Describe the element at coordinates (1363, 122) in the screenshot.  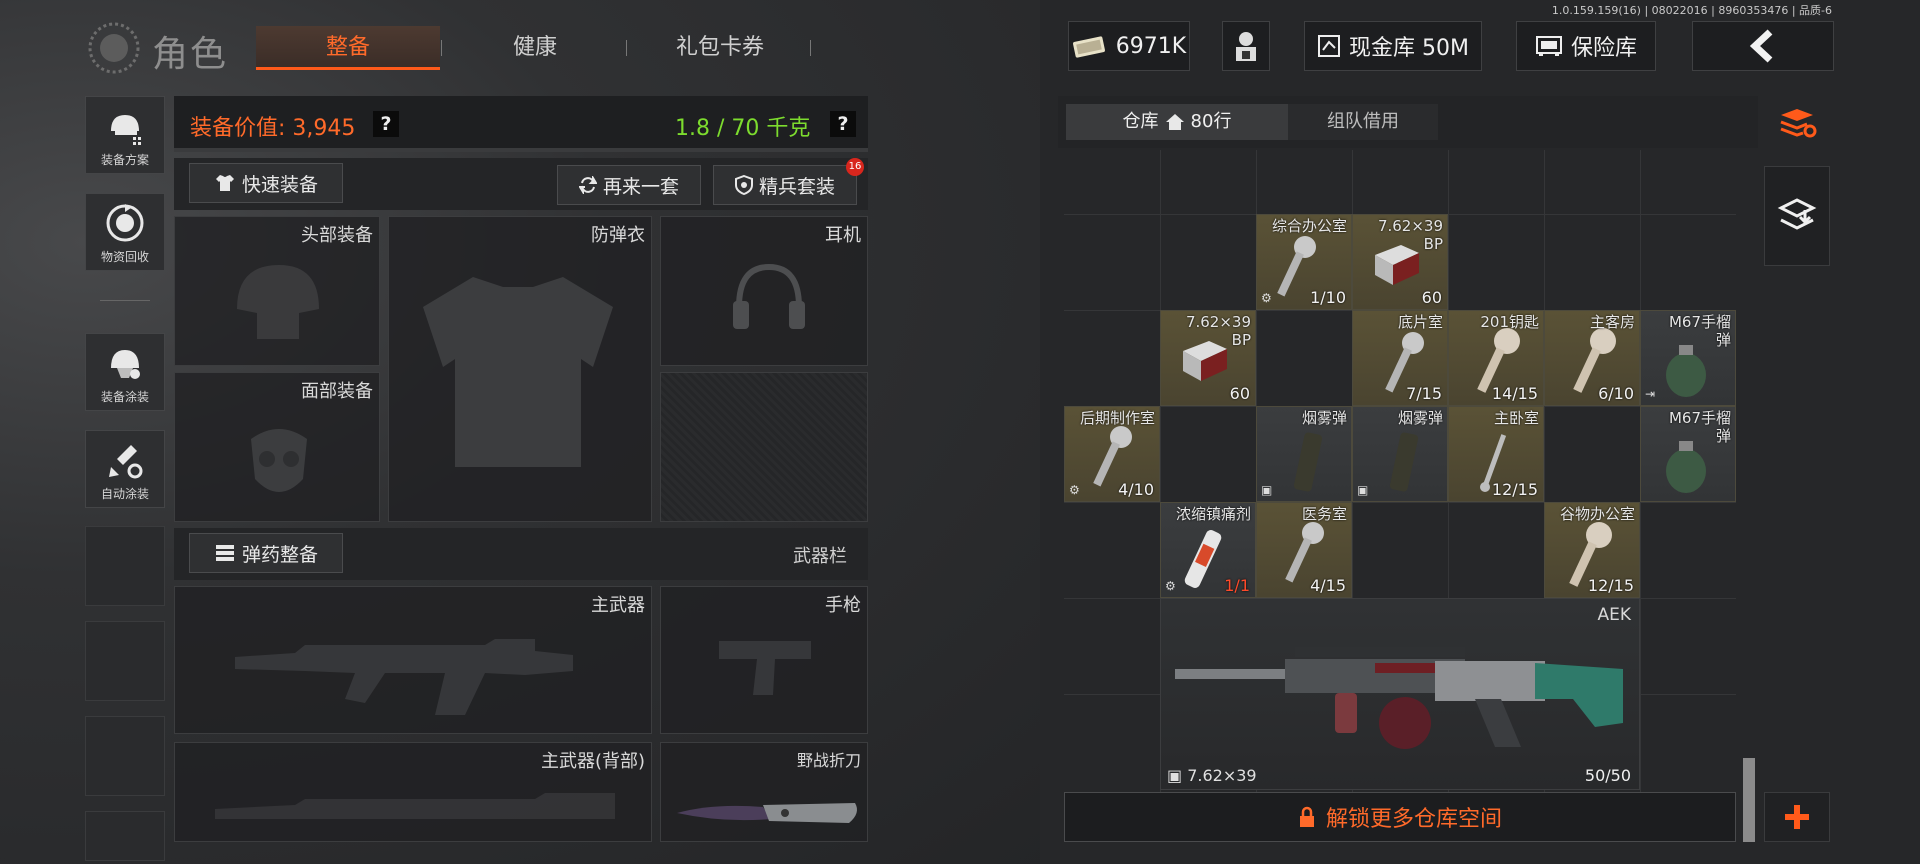
I see `tab-team-borrow: 组队借用` at that location.